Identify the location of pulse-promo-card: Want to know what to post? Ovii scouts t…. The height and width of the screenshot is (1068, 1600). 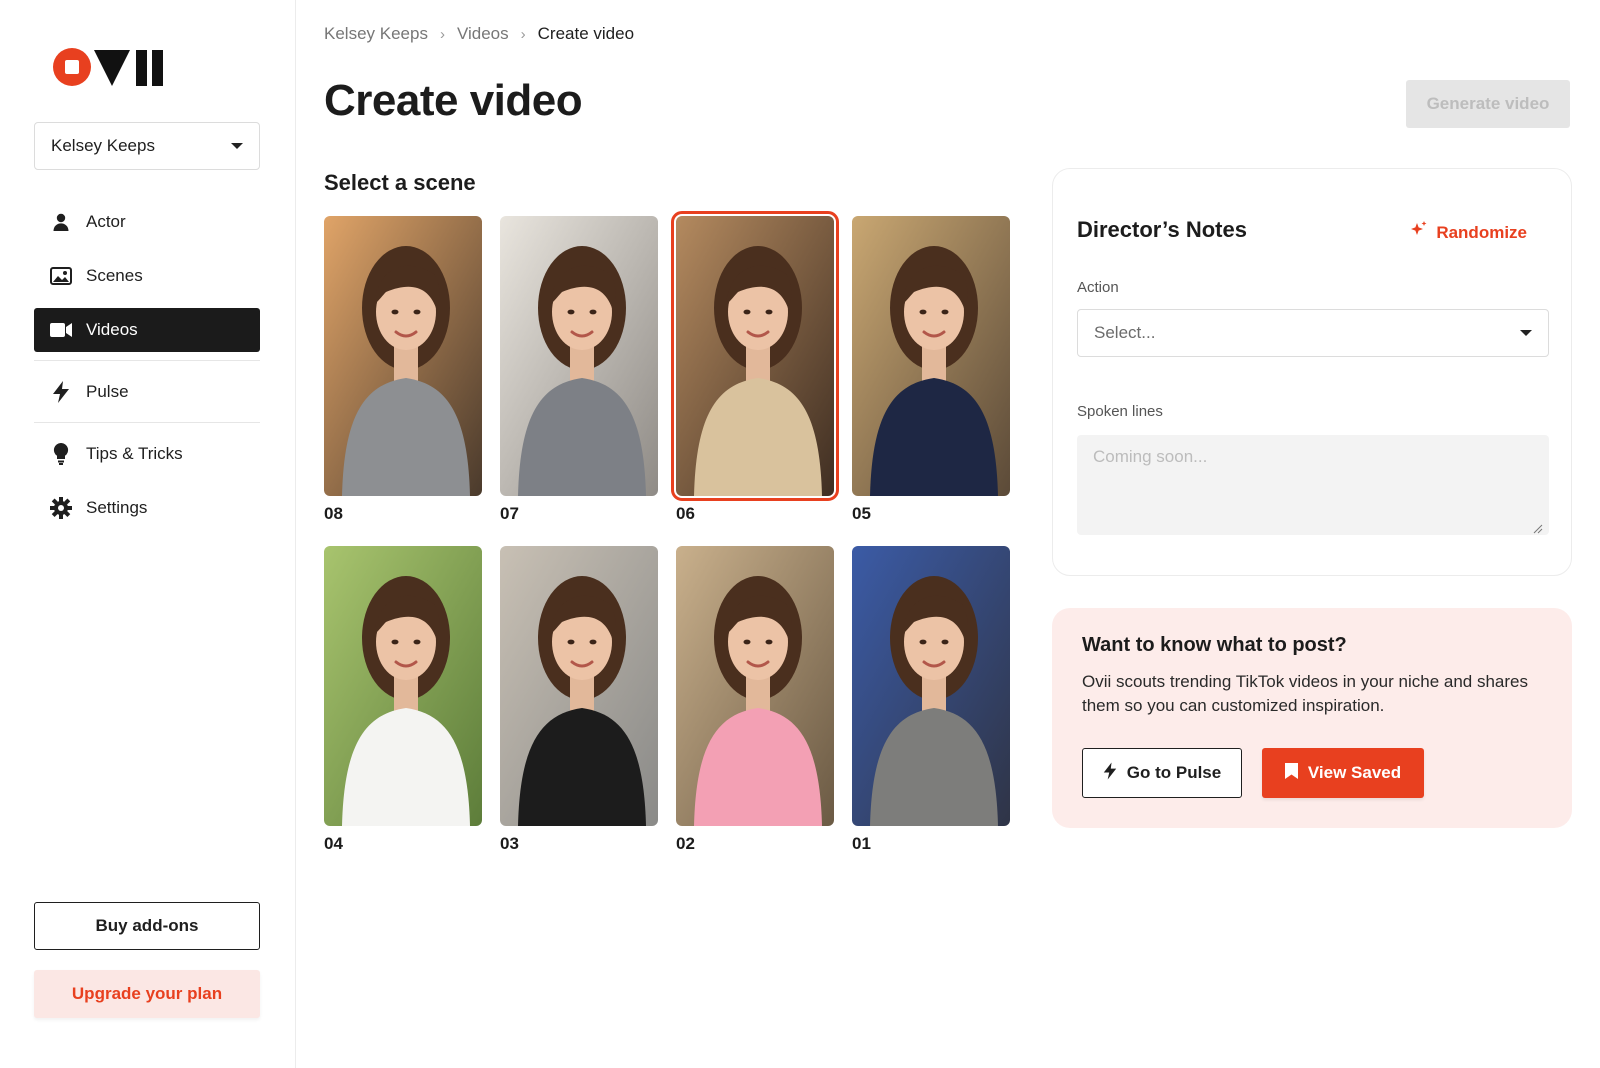
(1312, 718).